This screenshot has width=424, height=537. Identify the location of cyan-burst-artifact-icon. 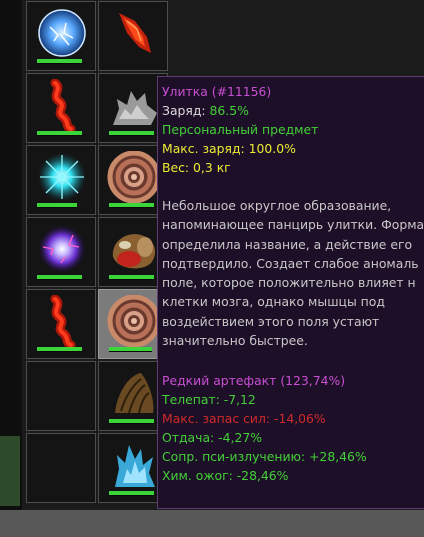
(62, 177).